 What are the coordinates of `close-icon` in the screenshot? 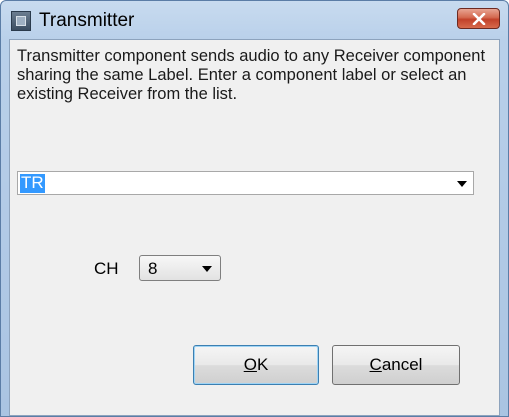 It's located at (479, 19).